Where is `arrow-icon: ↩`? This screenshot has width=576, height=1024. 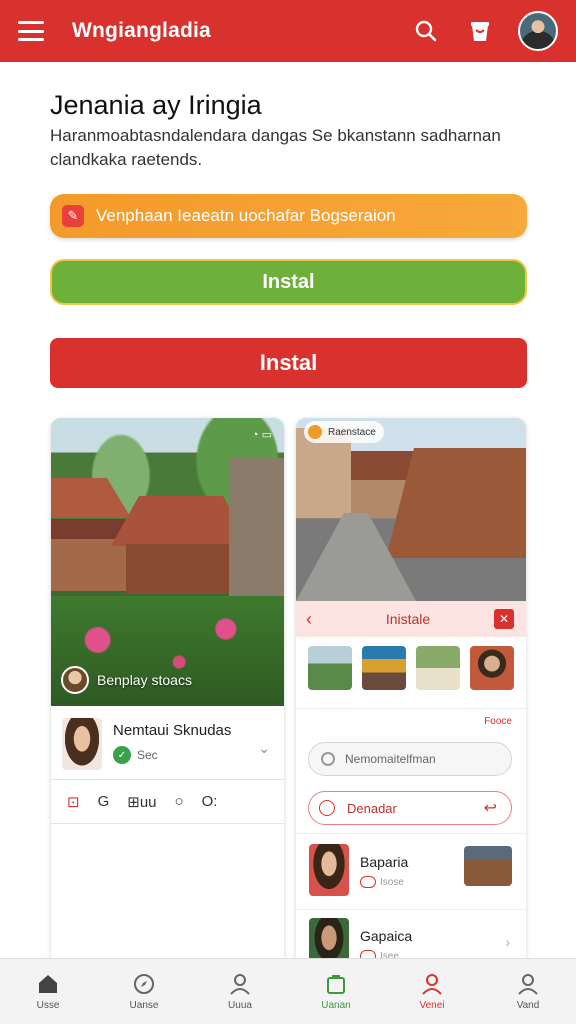 arrow-icon: ↩ is located at coordinates (490, 808).